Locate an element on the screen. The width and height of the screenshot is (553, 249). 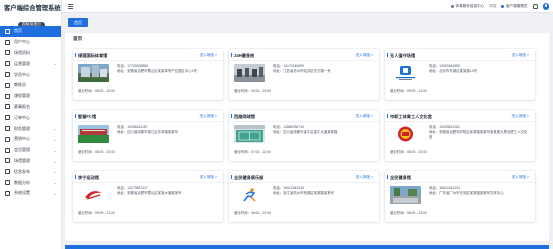
sidebar-item-label: 场馆资料 is located at coordinates (22, 52).